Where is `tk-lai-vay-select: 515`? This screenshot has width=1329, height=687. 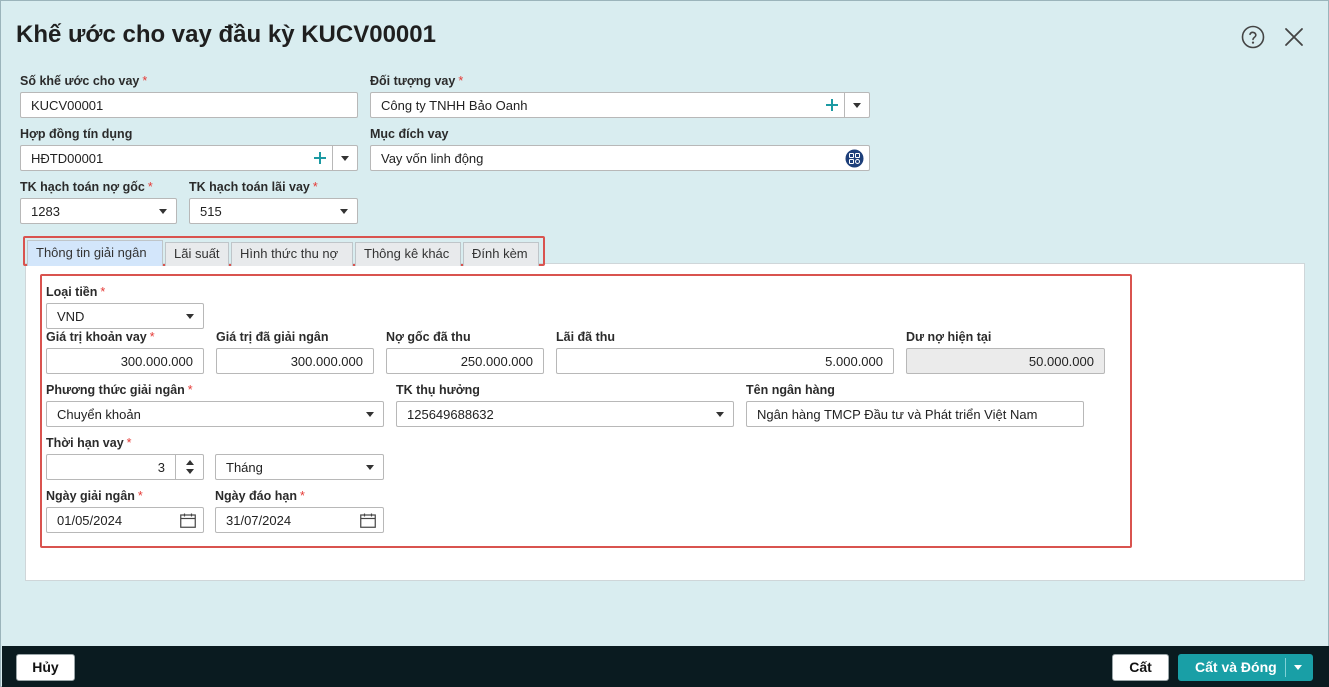 tk-lai-vay-select: 515 is located at coordinates (273, 211).